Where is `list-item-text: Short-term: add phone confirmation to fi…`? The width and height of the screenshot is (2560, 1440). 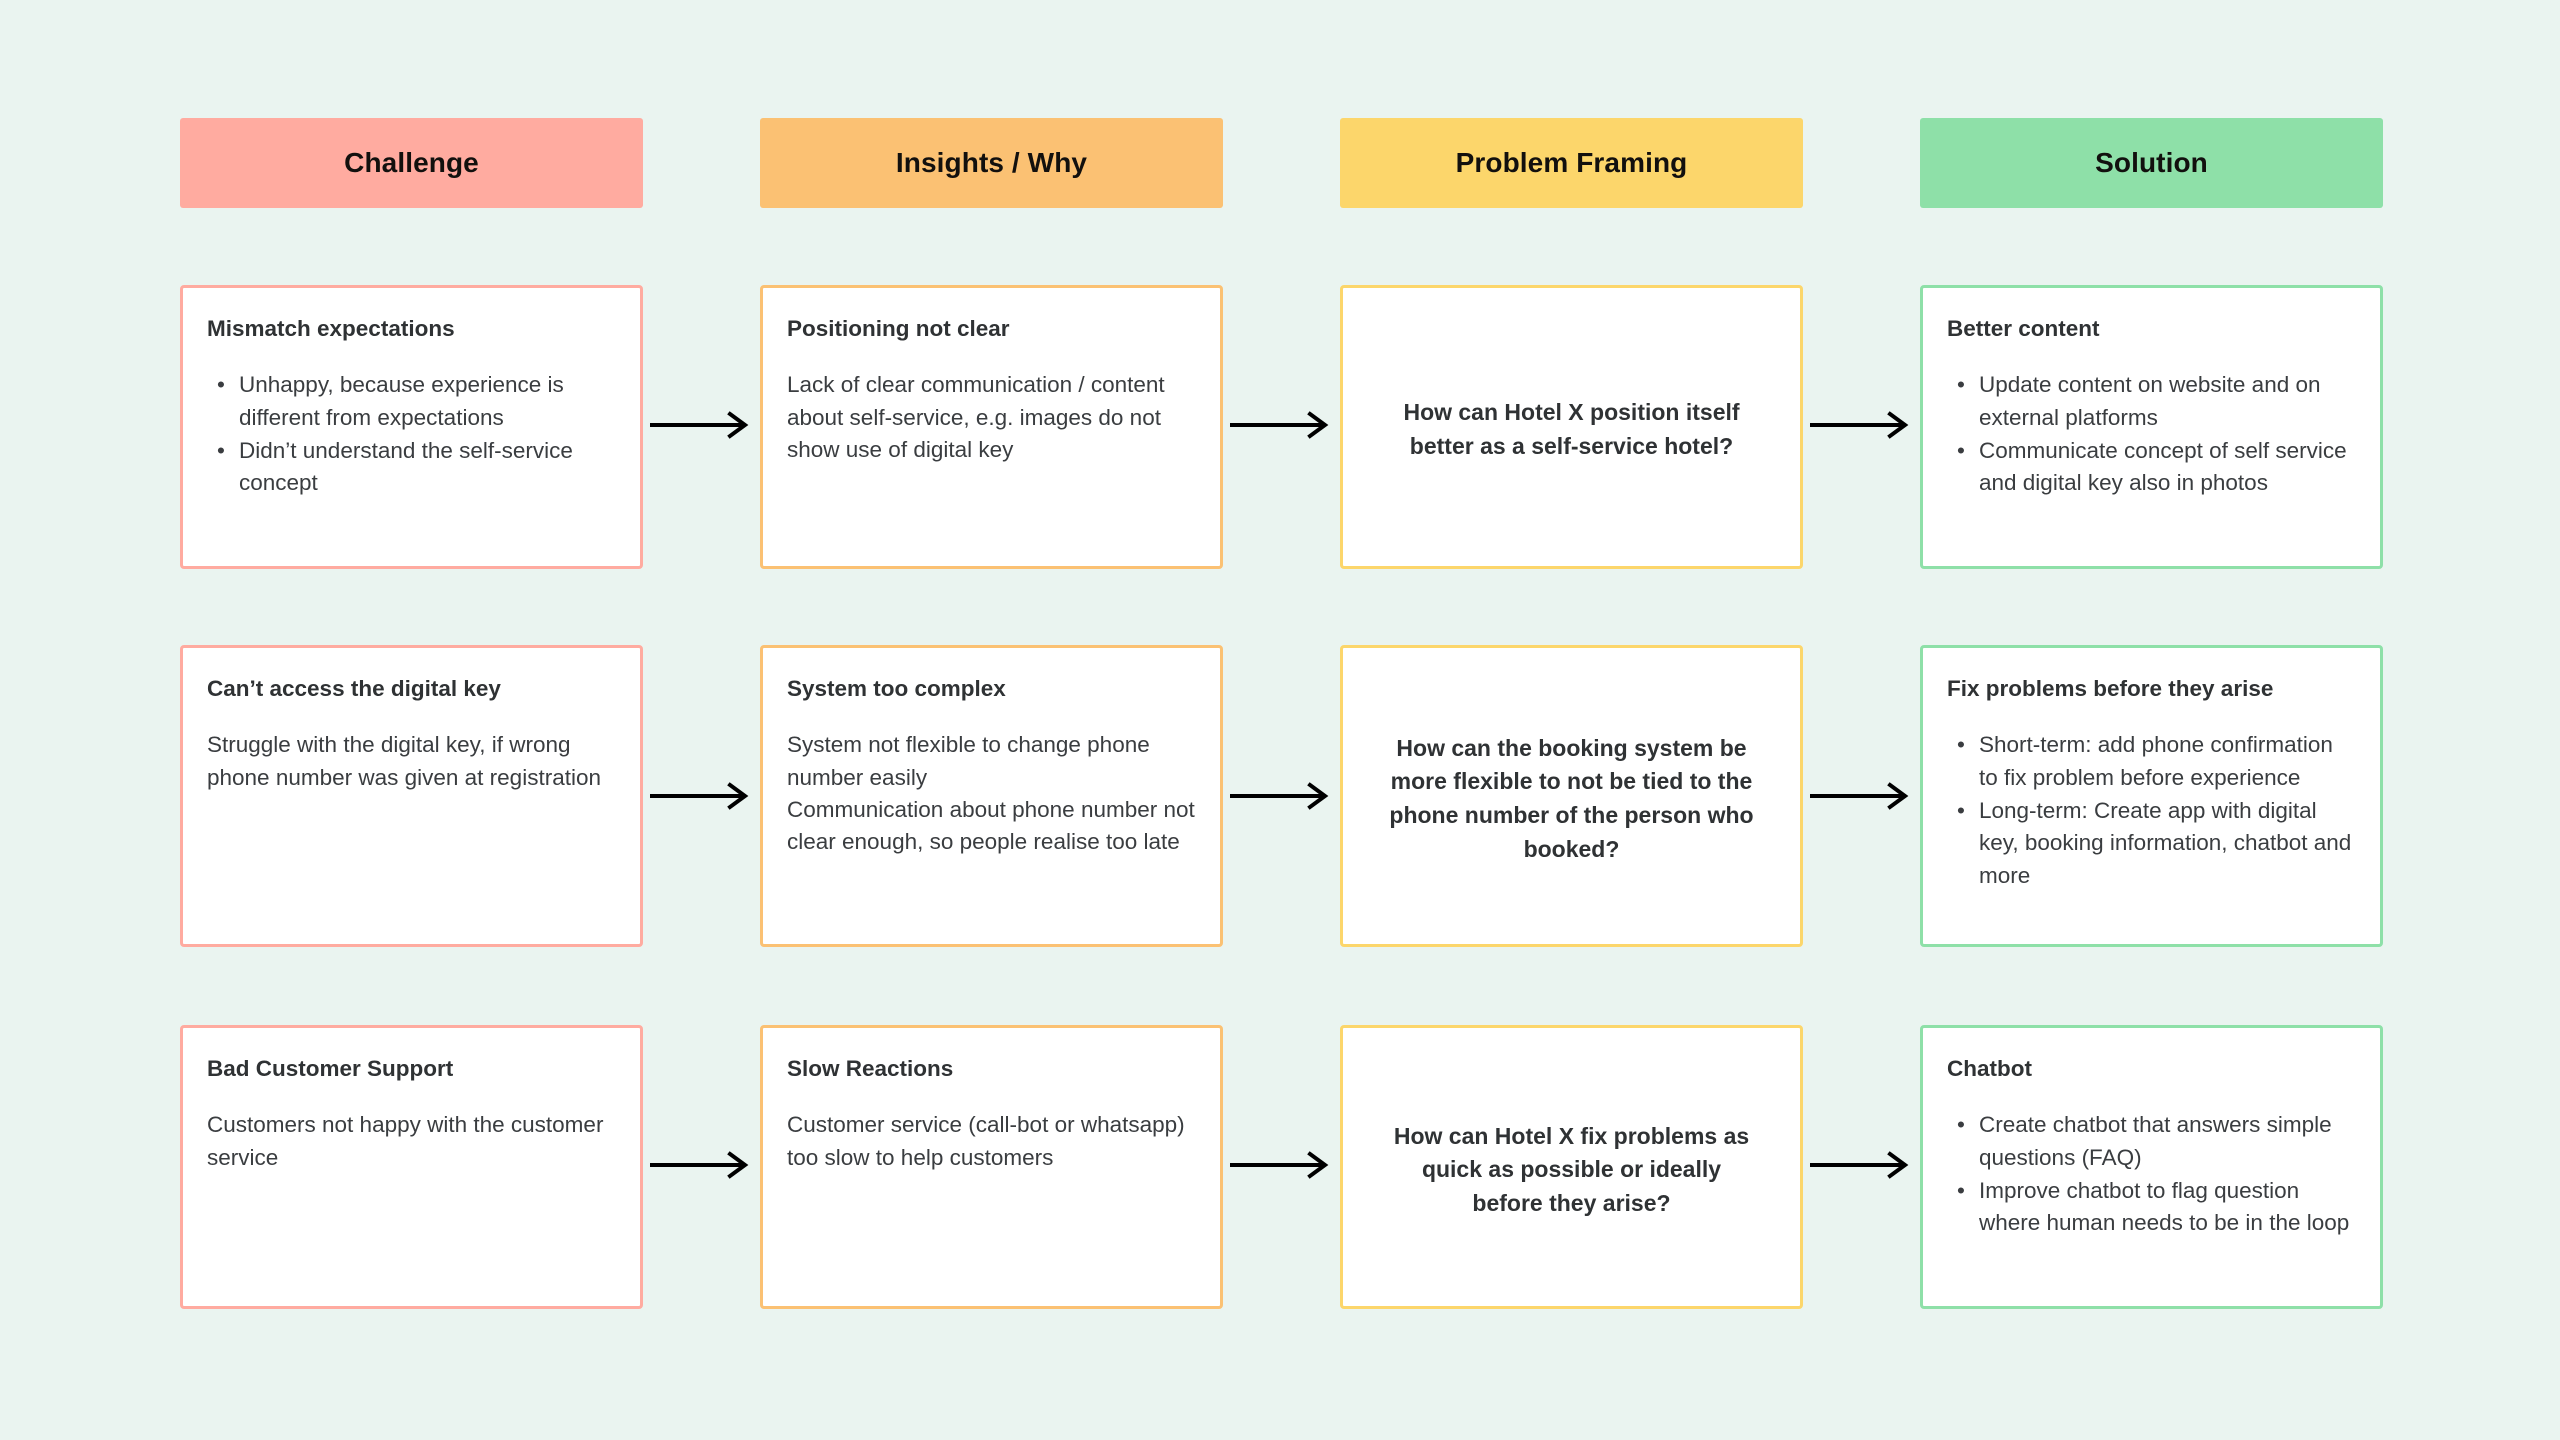
list-item-text: Short-term: add phone confirmation to fi… is located at coordinates (2156, 761).